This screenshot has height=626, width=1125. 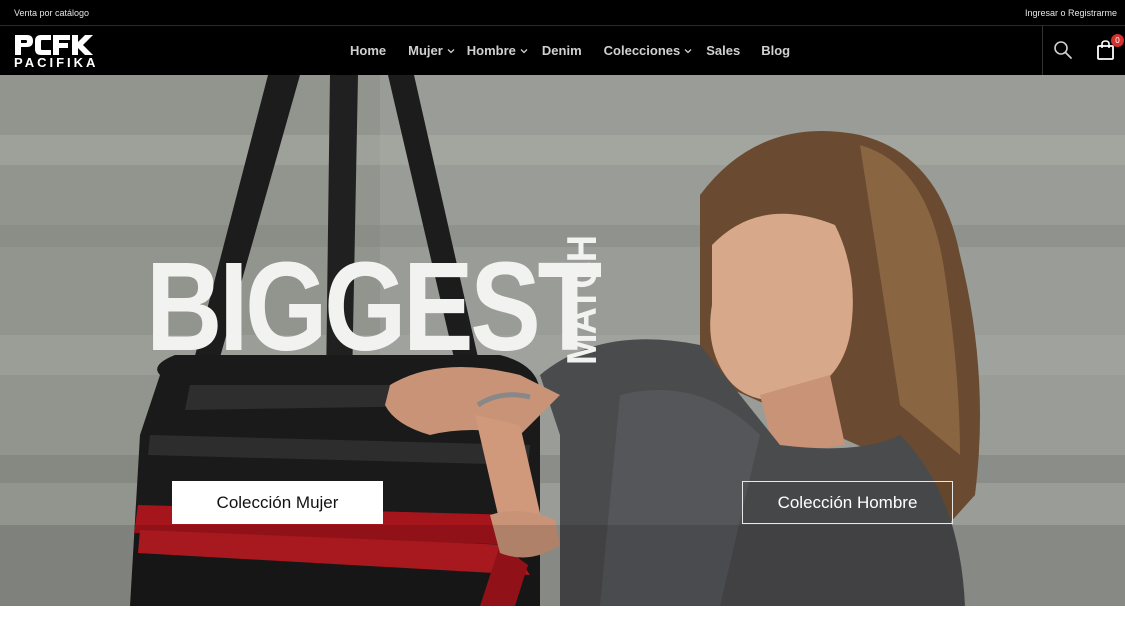 I want to click on nav-item-label: Denim, so click(x=561, y=50).